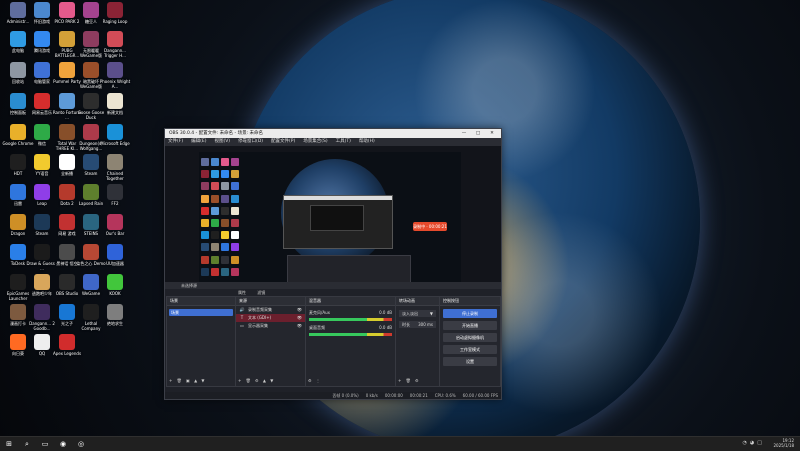 This screenshot has width=800, height=451. What do you see at coordinates (343, 142) in the screenshot?
I see `menu-tools: 工具(T)` at bounding box center [343, 142].